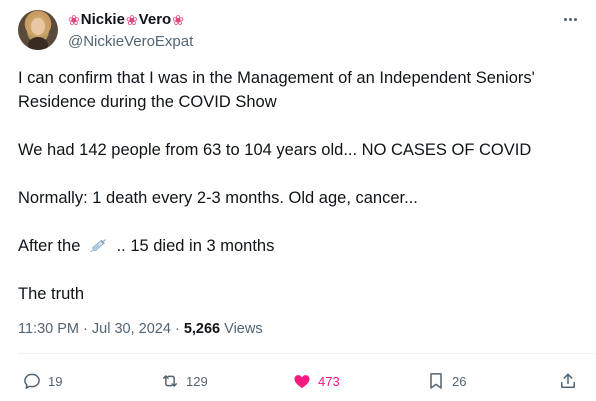 The image size is (596, 401). Describe the element at coordinates (298, 246) in the screenshot. I see `tweet-line: After the .. 15 died in 3 months` at that location.